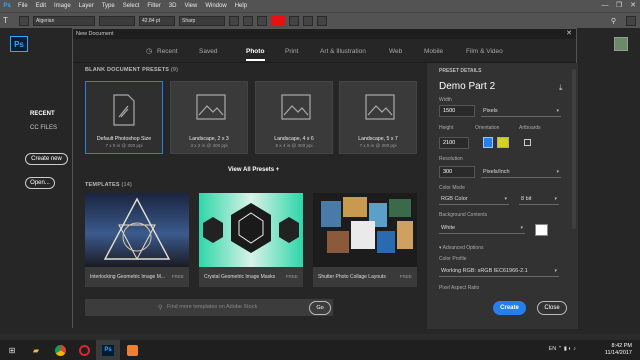 The height and width of the screenshot is (360, 640). What do you see at coordinates (209, 117) in the screenshot?
I see `preset-card: Landscape, 2 x 3 3 x 2 in @ 300 ppi` at bounding box center [209, 117].